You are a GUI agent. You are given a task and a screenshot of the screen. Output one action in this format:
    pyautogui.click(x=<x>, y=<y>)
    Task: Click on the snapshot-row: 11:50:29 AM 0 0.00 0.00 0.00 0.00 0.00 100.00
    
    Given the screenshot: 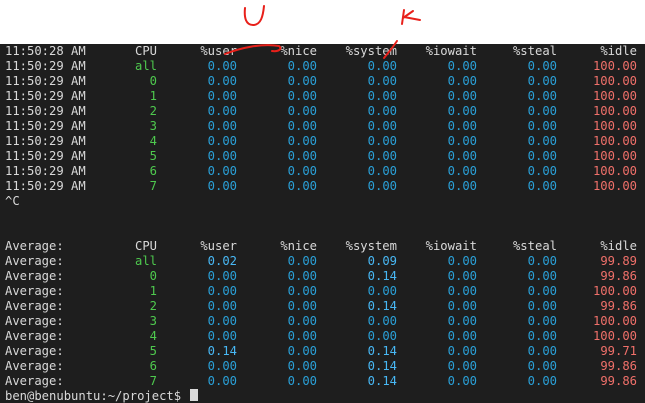 What is the action you would take?
    pyautogui.click(x=322, y=81)
    